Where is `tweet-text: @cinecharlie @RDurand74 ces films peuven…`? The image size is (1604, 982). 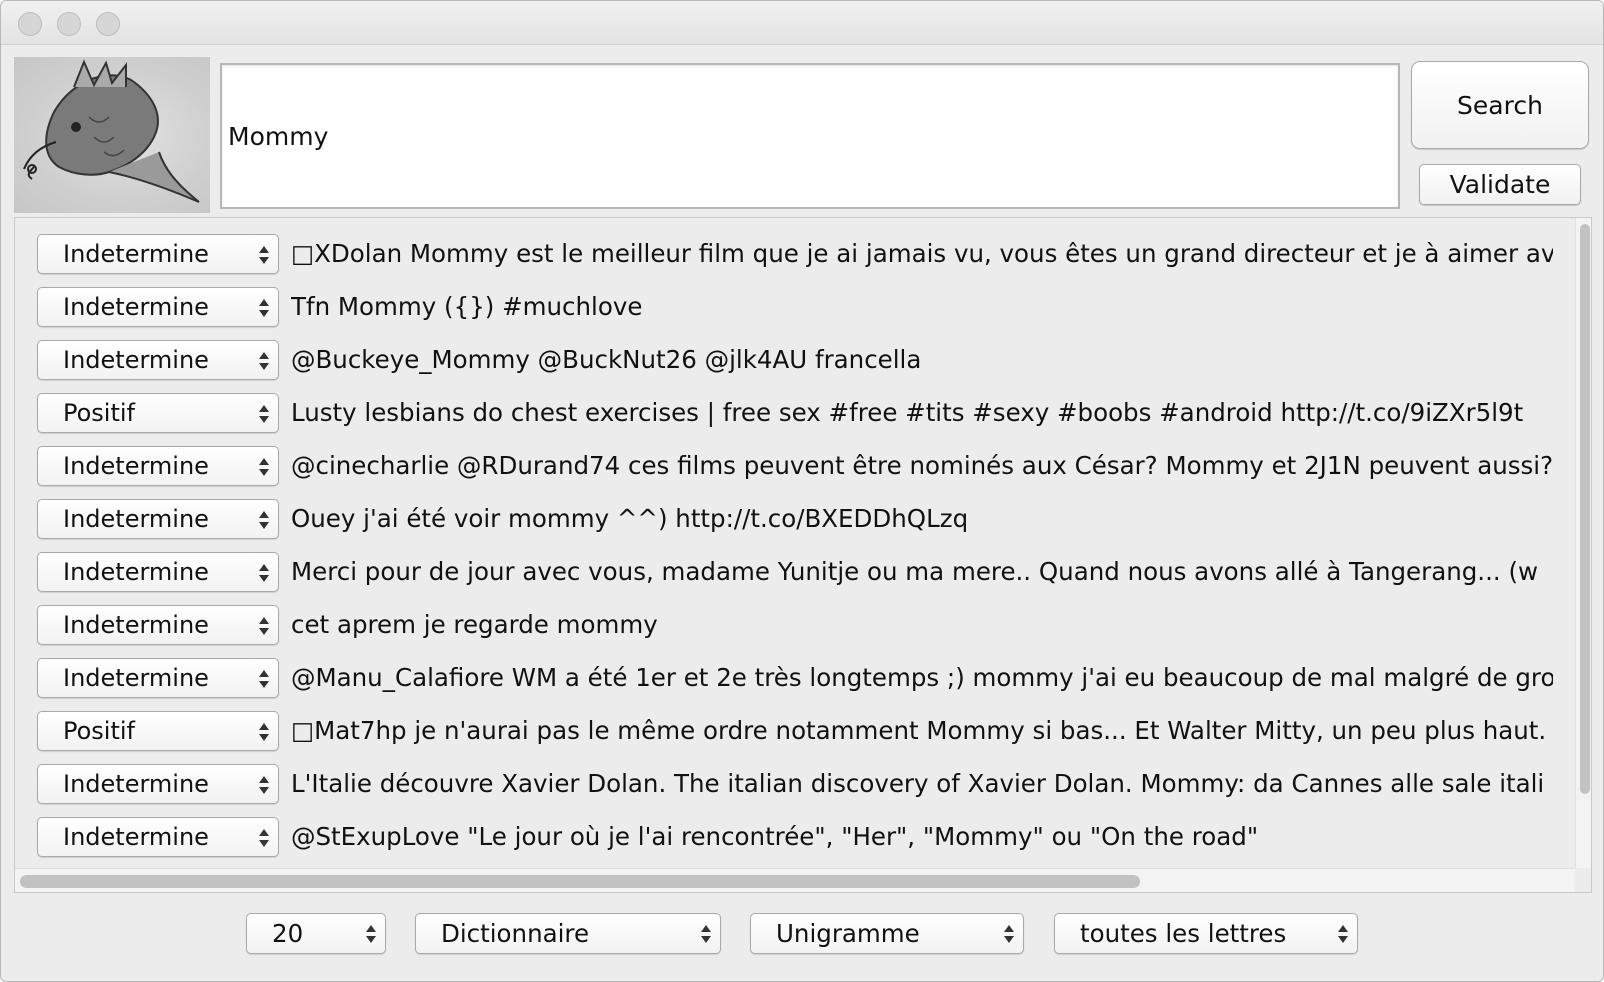
tweet-text: @cinecharlie @RDurand74 ces films peuven… is located at coordinates (922, 465).